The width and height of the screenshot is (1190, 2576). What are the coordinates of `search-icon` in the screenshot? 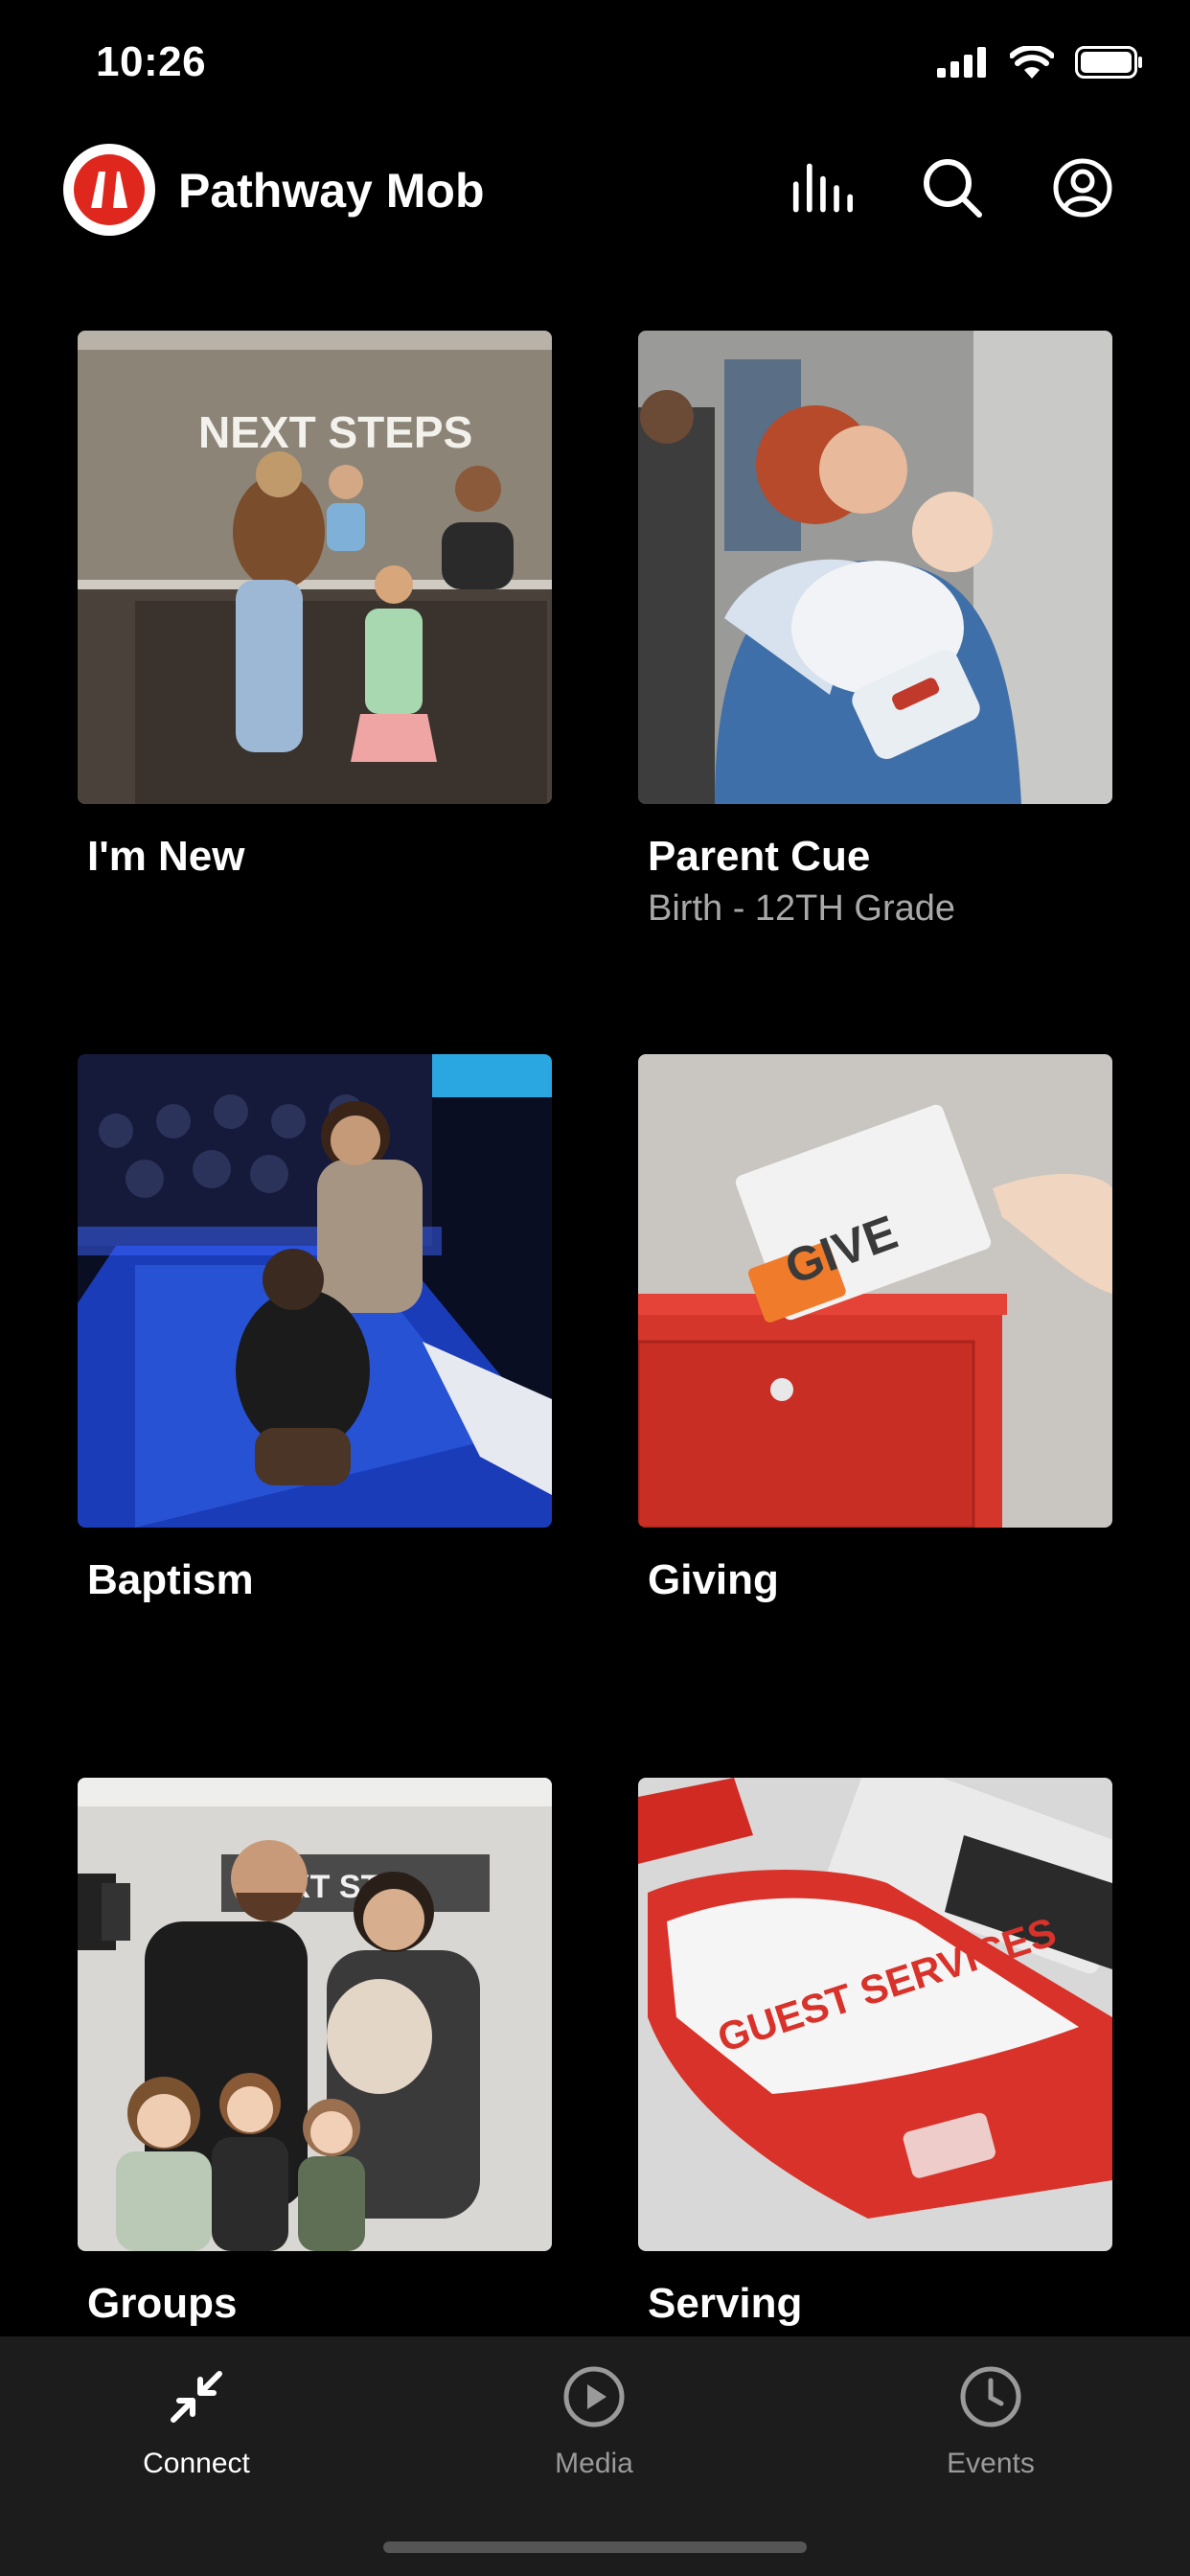 It's located at (953, 188).